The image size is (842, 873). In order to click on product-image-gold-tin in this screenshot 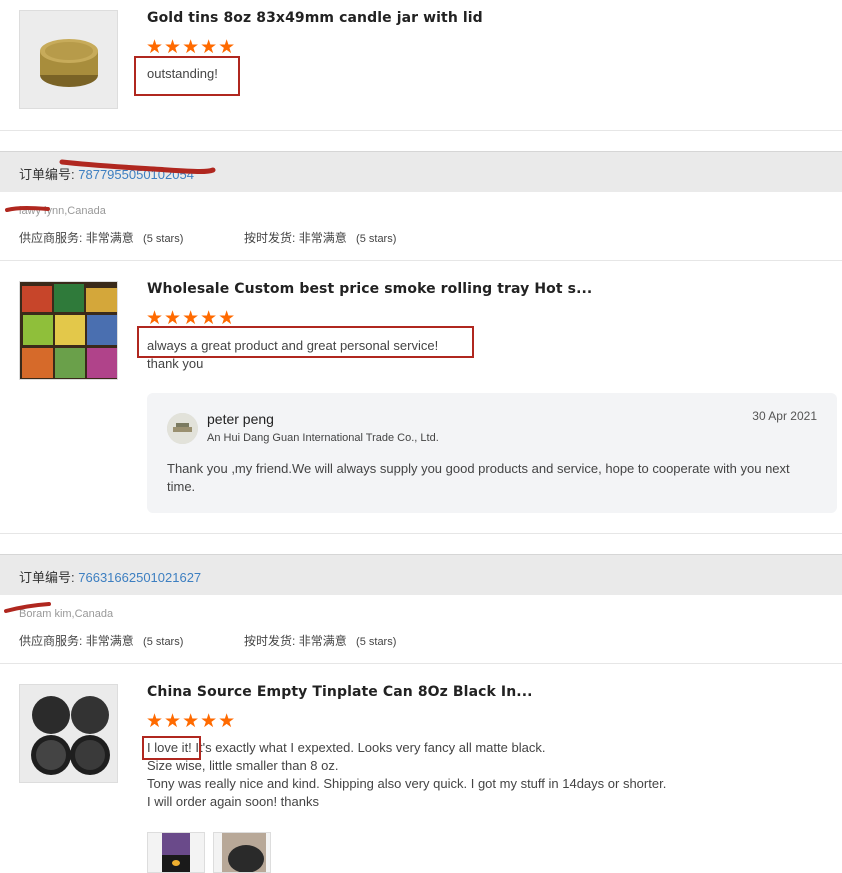, I will do `click(68, 59)`.